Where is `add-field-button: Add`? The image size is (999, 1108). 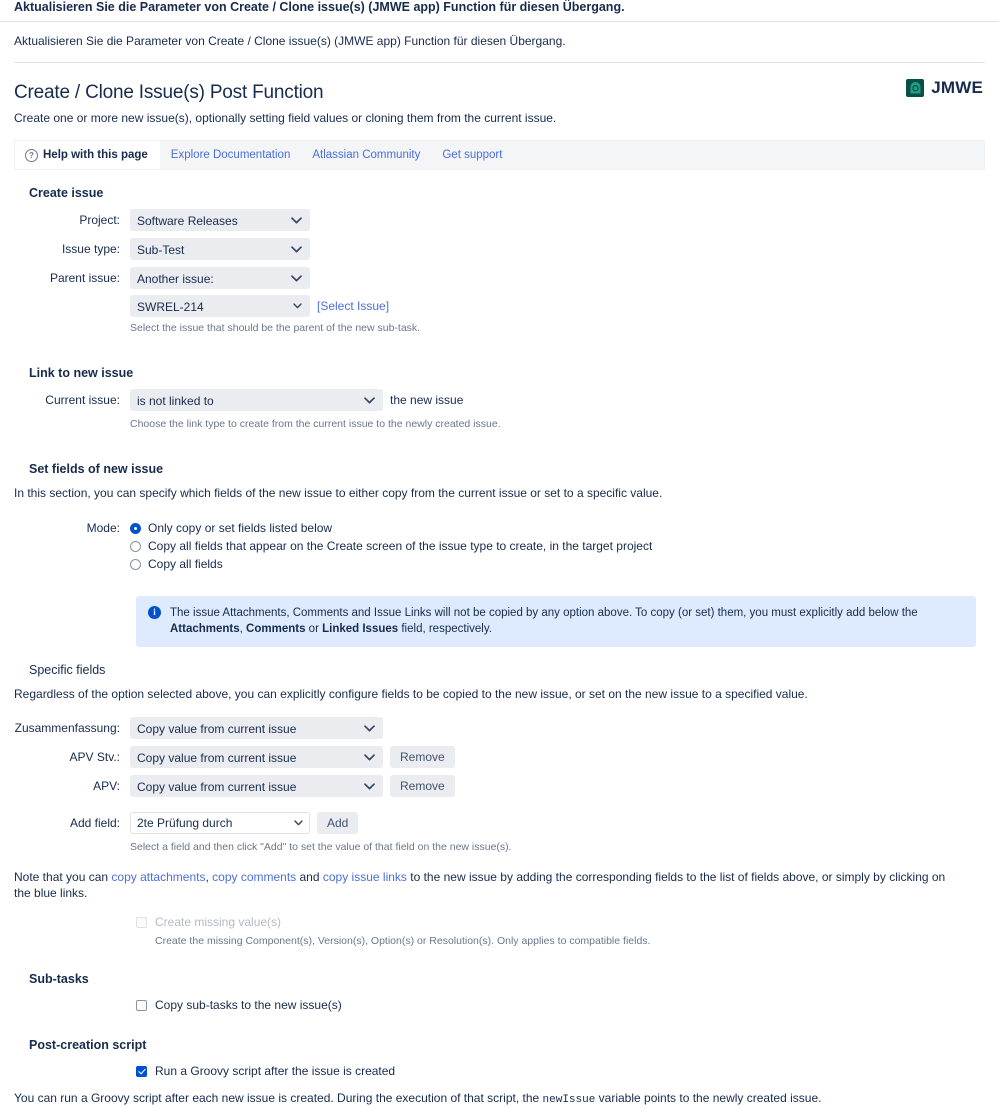 add-field-button: Add is located at coordinates (338, 823).